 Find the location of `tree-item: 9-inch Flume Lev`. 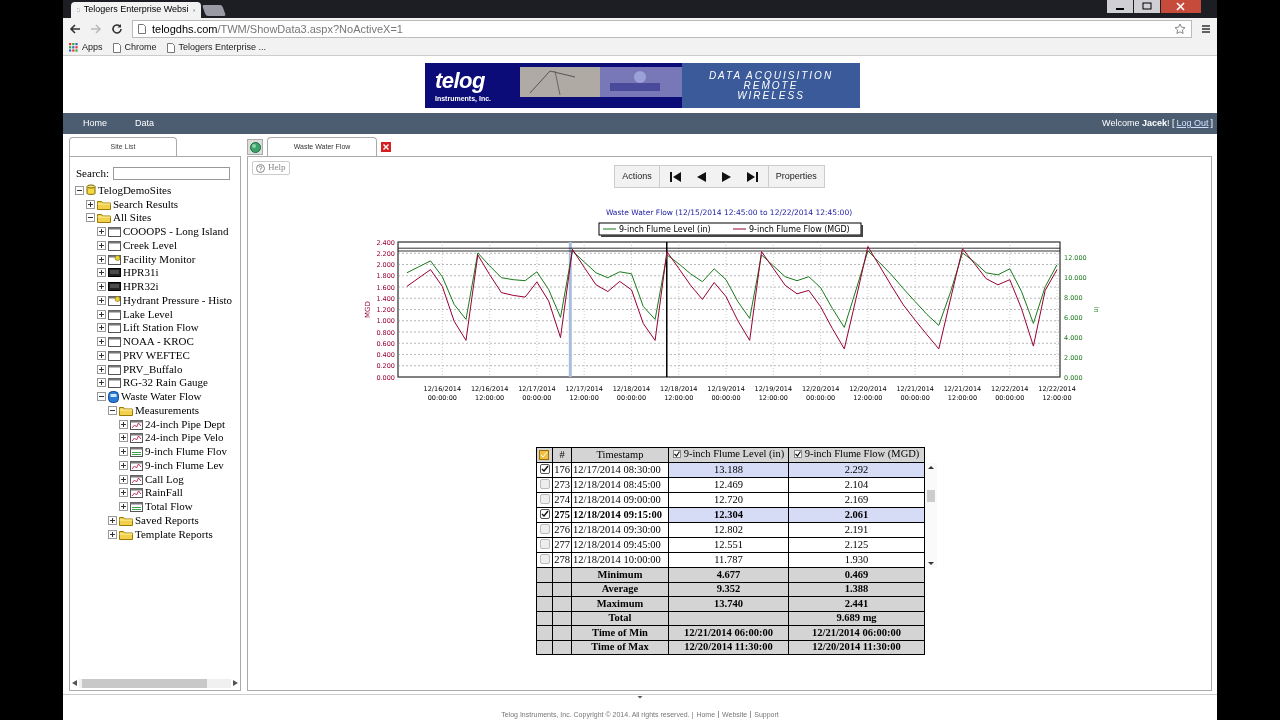

tree-item: 9-inch Flume Lev is located at coordinates (184, 465).